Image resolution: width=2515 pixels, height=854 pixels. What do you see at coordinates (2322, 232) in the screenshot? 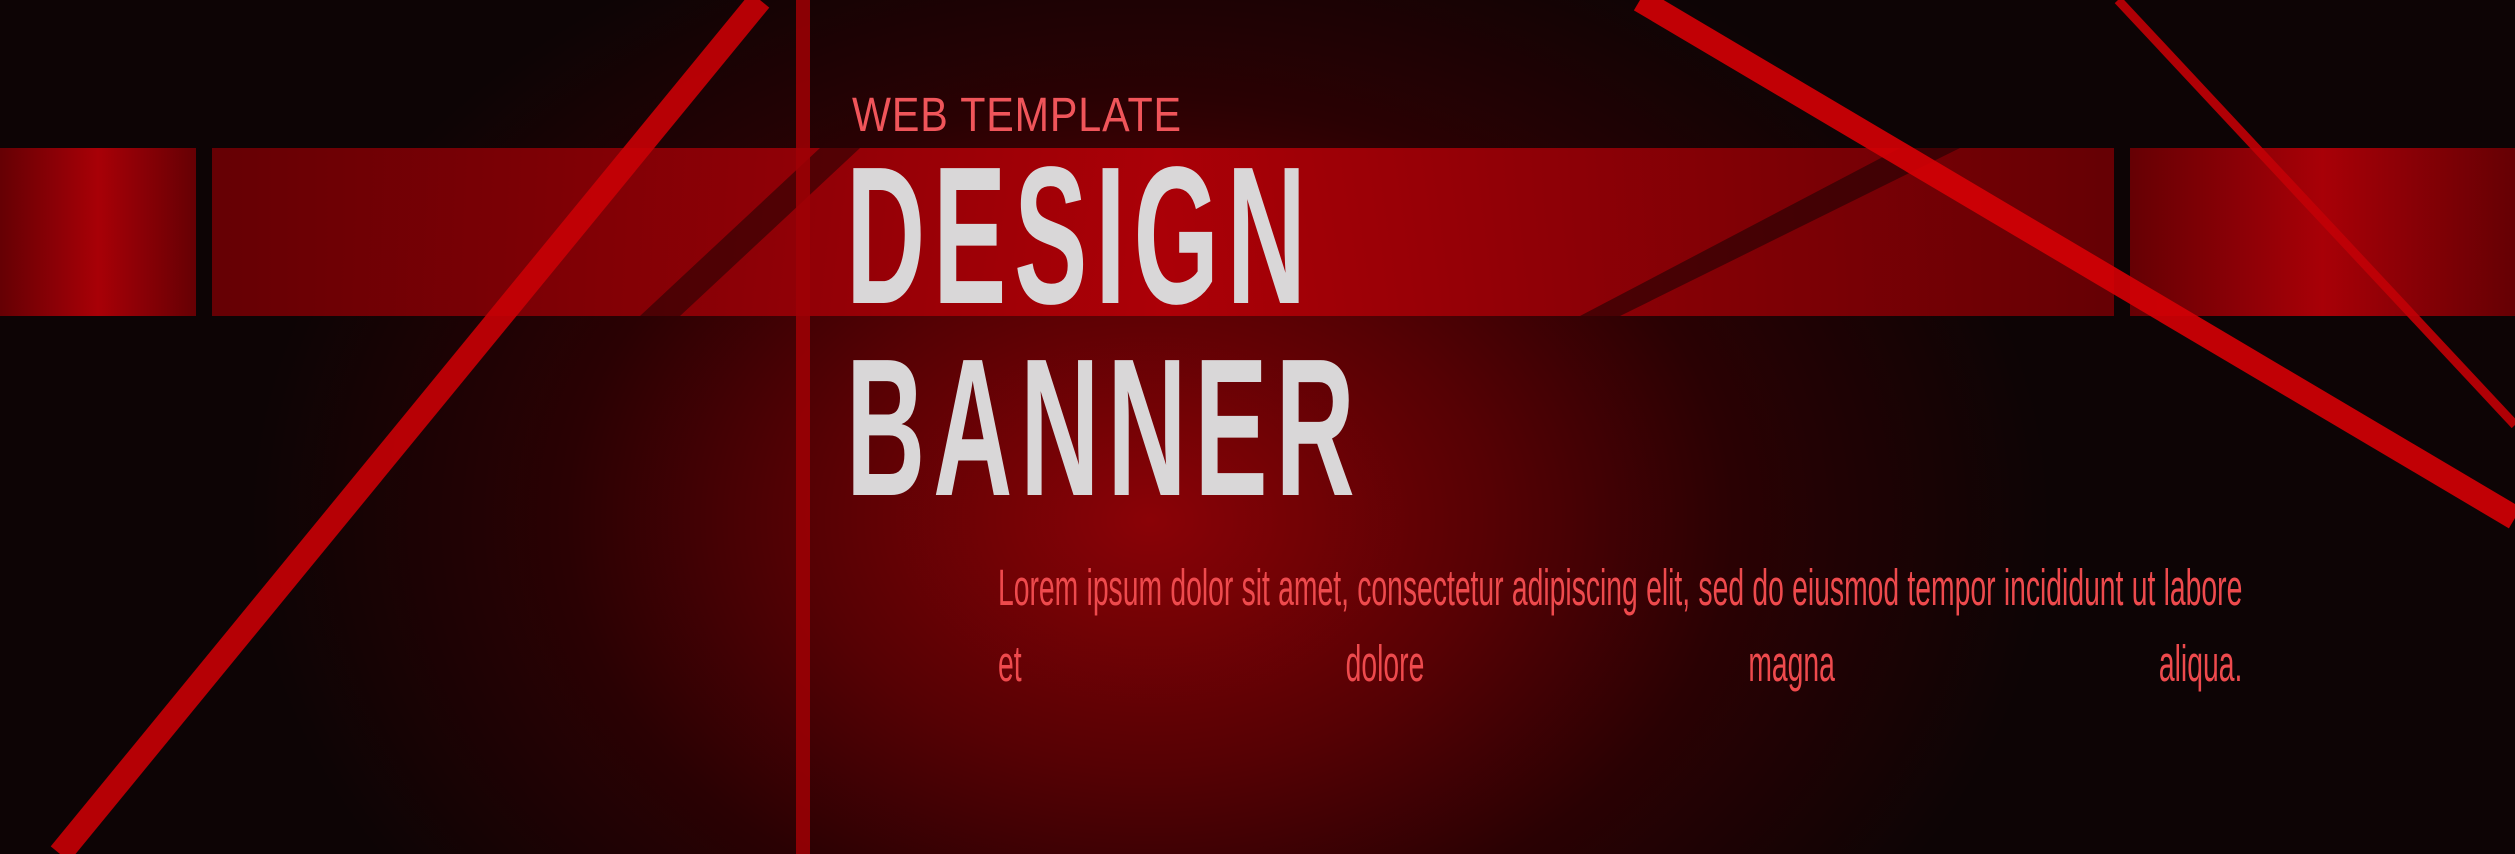
I see `red-band-right` at bounding box center [2322, 232].